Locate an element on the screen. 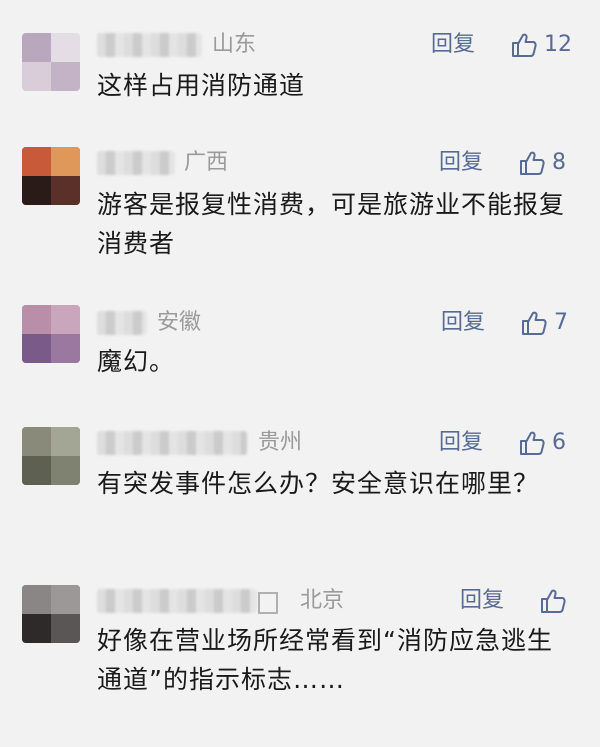  like-button: 7 is located at coordinates (544, 323).